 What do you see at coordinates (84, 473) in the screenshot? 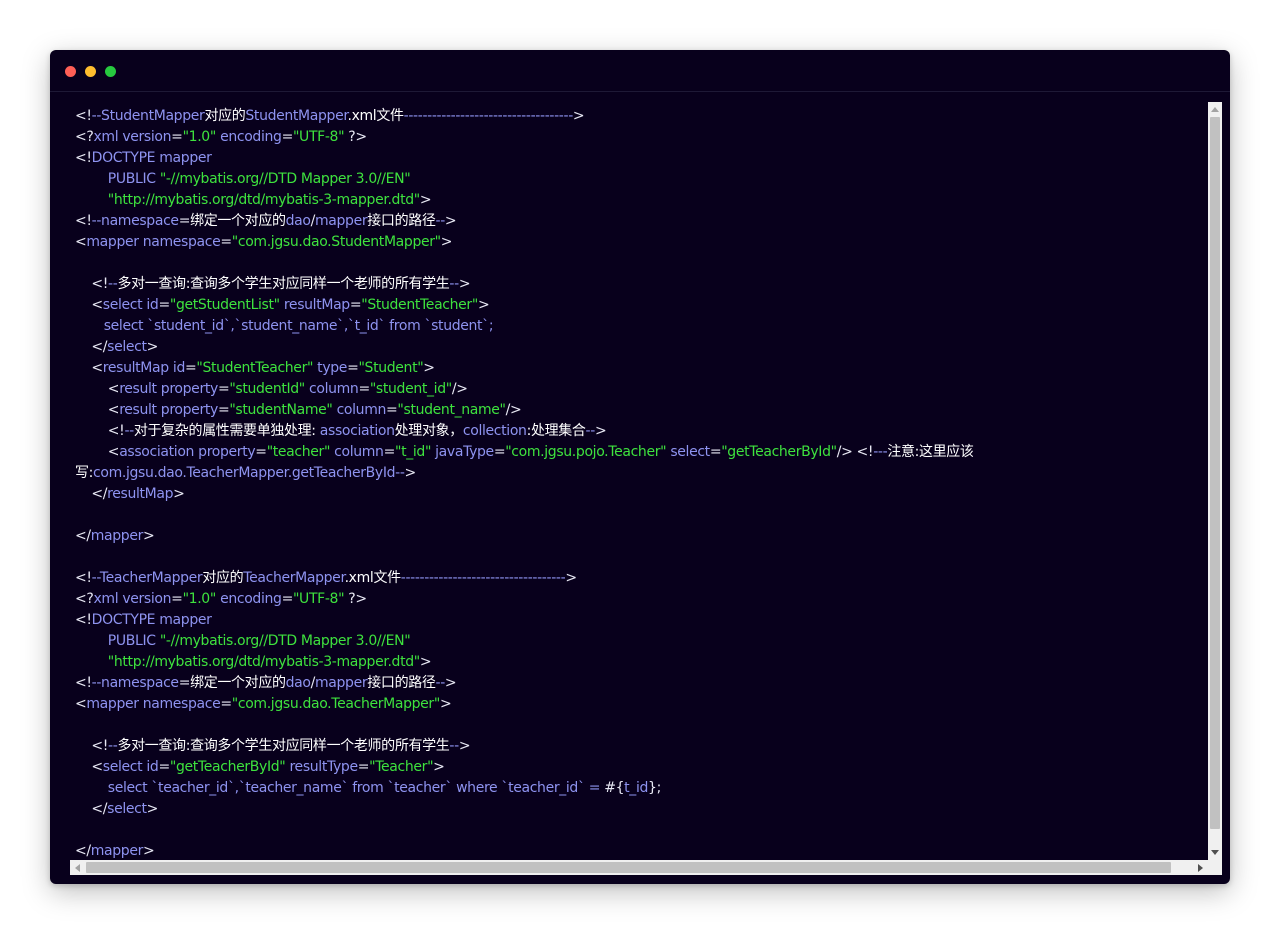
I see `code-token: 写:` at bounding box center [84, 473].